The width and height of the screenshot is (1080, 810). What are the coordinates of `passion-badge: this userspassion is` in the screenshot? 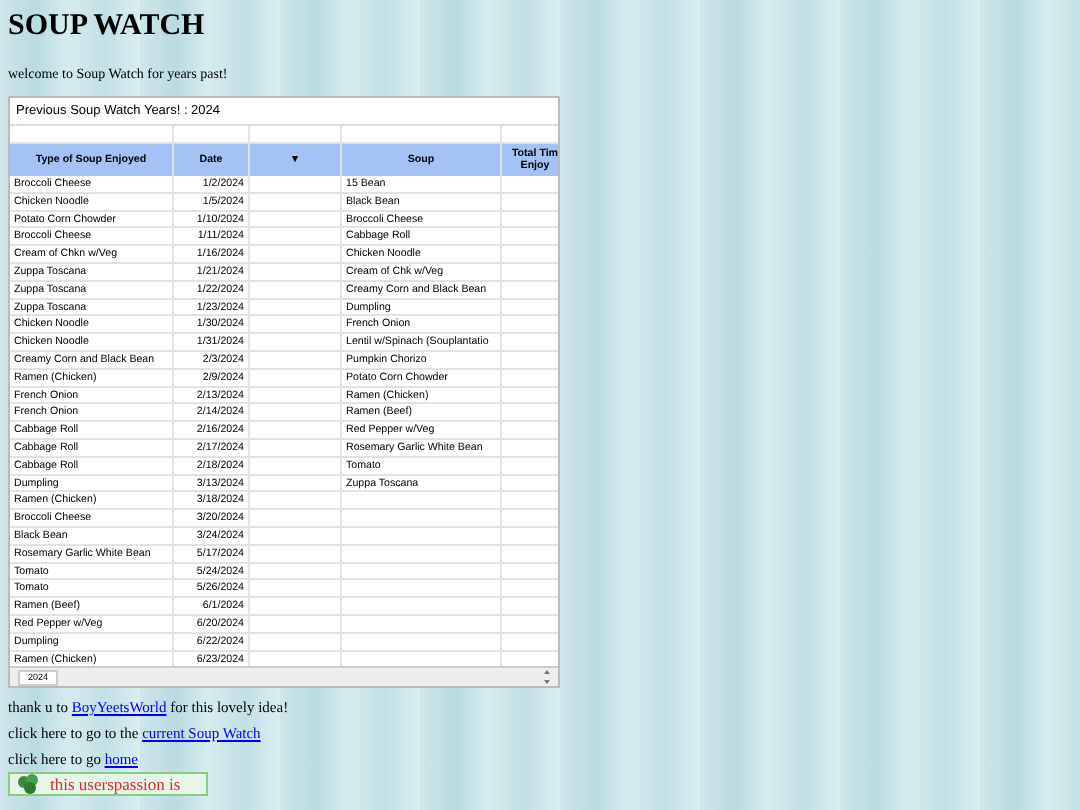 It's located at (108, 784).